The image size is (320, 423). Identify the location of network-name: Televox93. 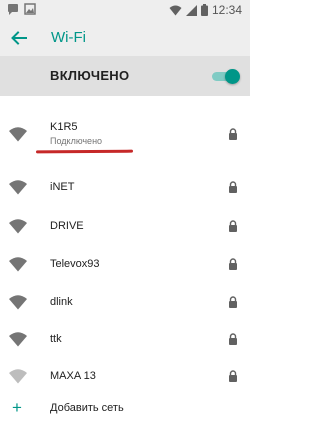
(75, 264).